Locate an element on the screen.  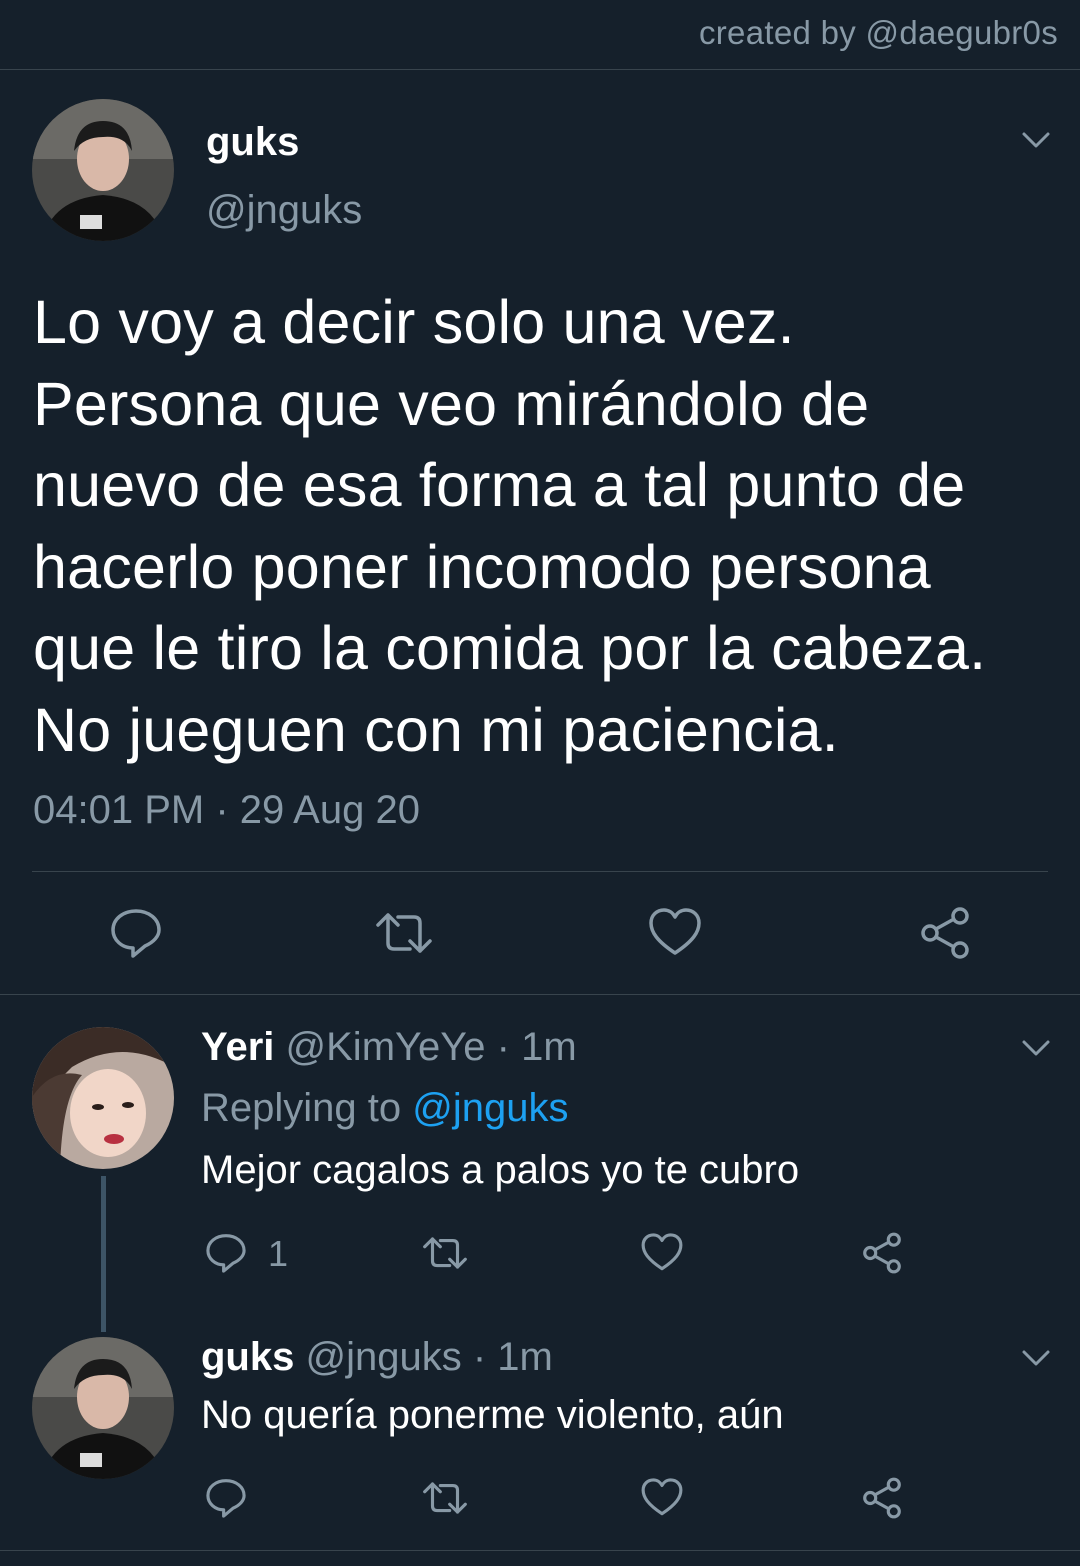
reply-text: Mejor cagalos a palos yo te cubro is located at coordinates (500, 1170).